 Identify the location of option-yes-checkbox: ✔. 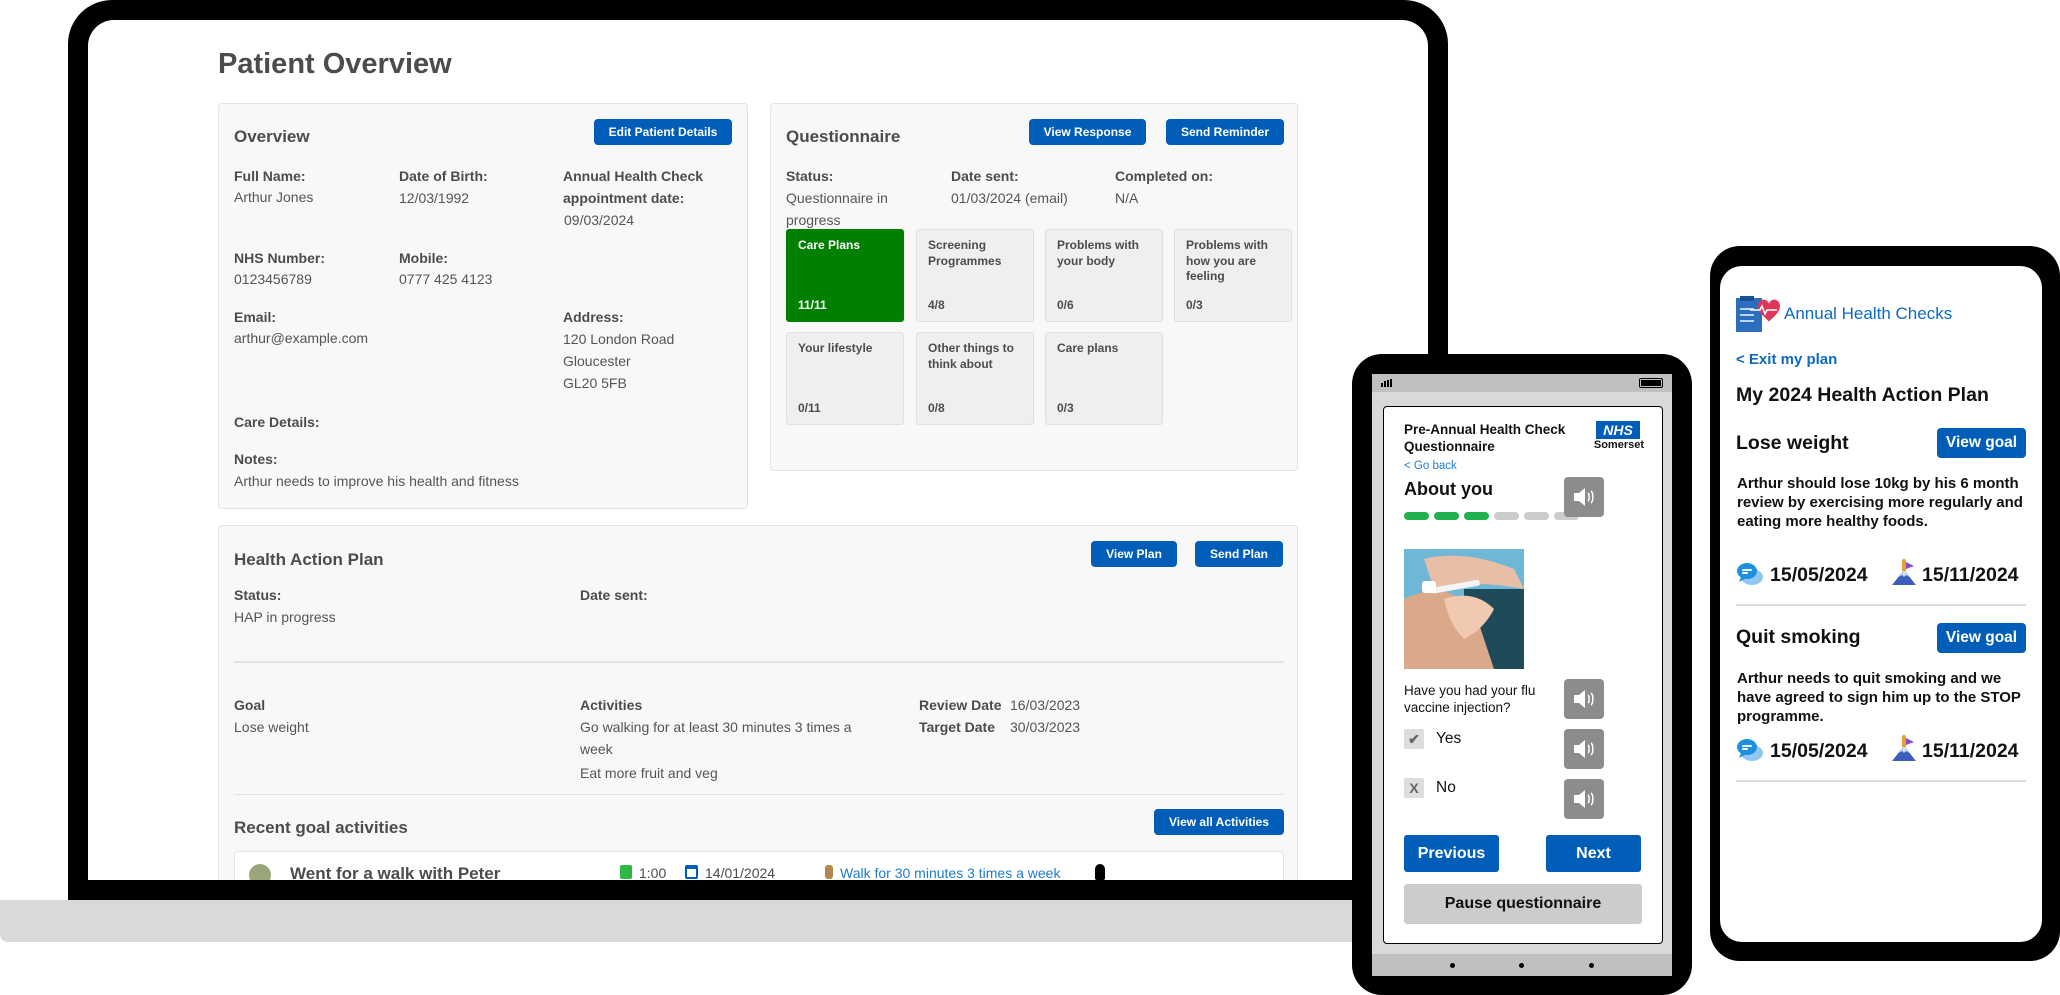
(1414, 739).